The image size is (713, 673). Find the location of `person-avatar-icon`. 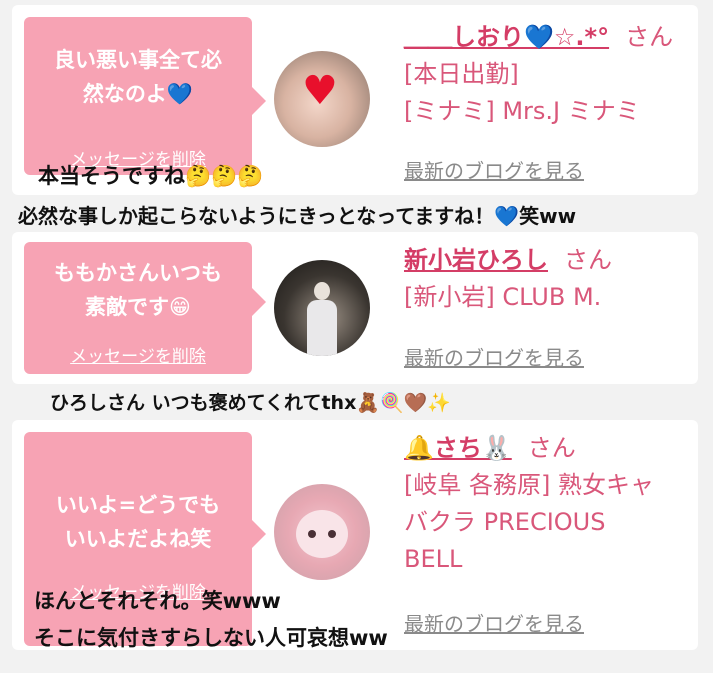

person-avatar-icon is located at coordinates (322, 319).